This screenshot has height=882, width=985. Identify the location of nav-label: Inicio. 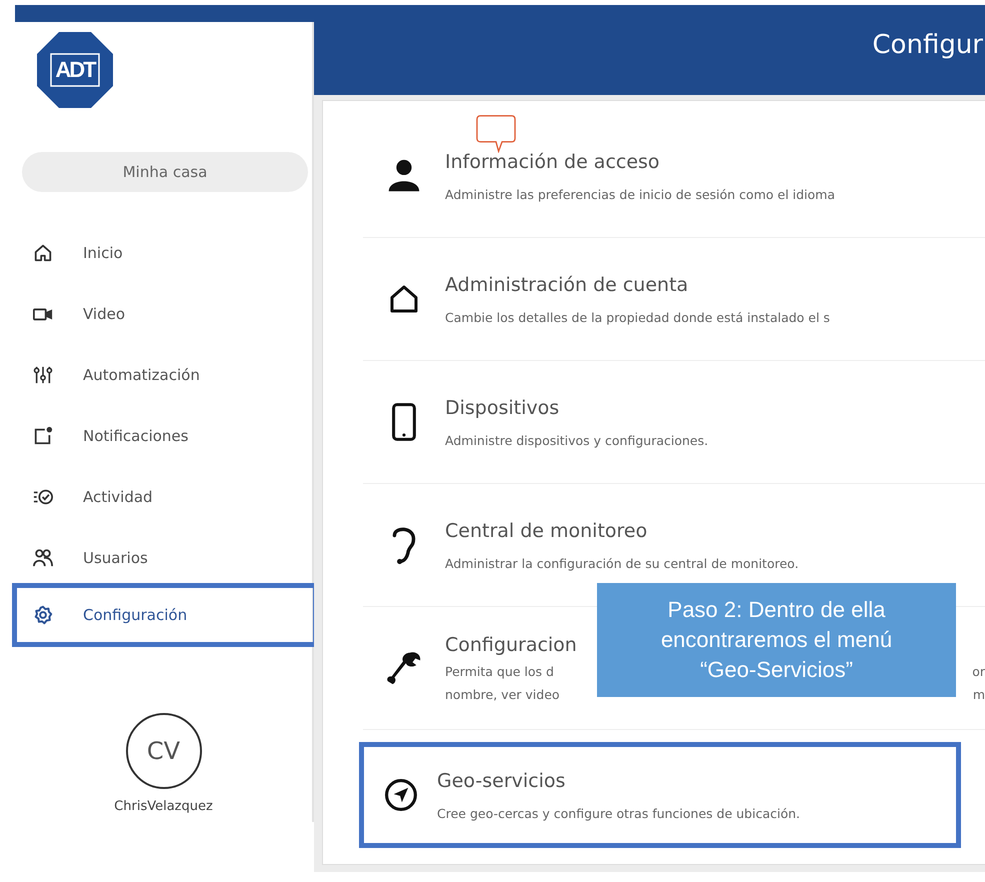
(103, 253).